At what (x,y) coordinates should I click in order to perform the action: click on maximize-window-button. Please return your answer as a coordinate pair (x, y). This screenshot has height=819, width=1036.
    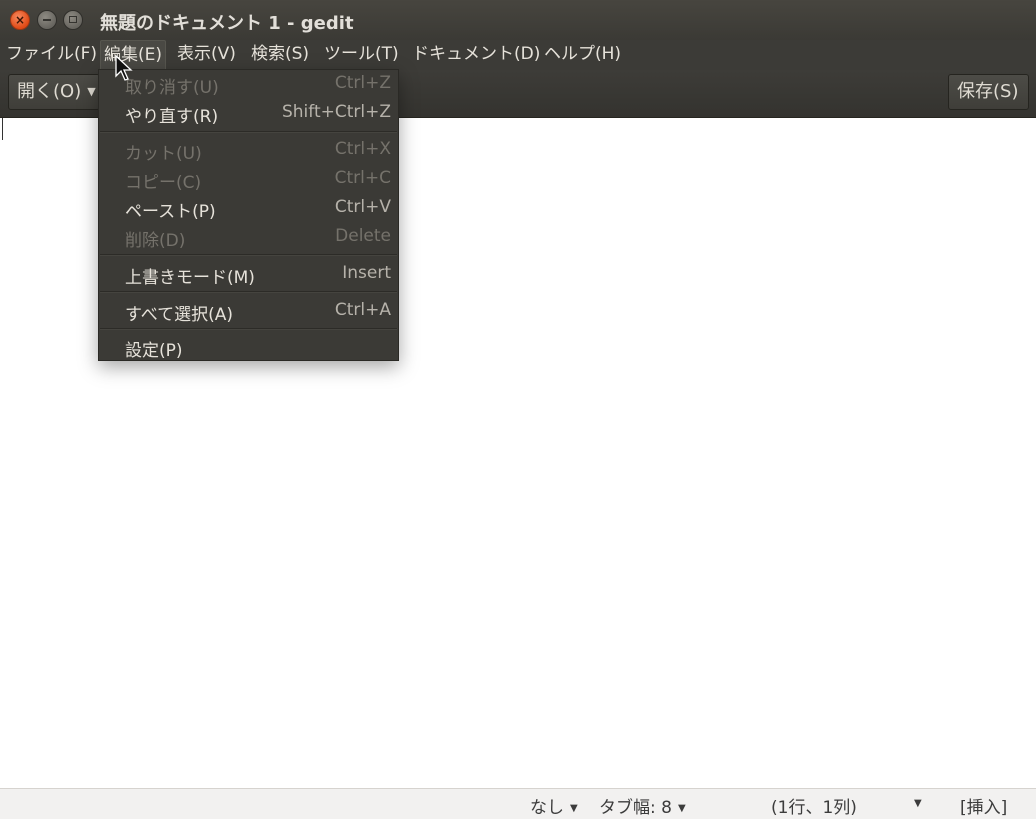
    Looking at the image, I should click on (73, 20).